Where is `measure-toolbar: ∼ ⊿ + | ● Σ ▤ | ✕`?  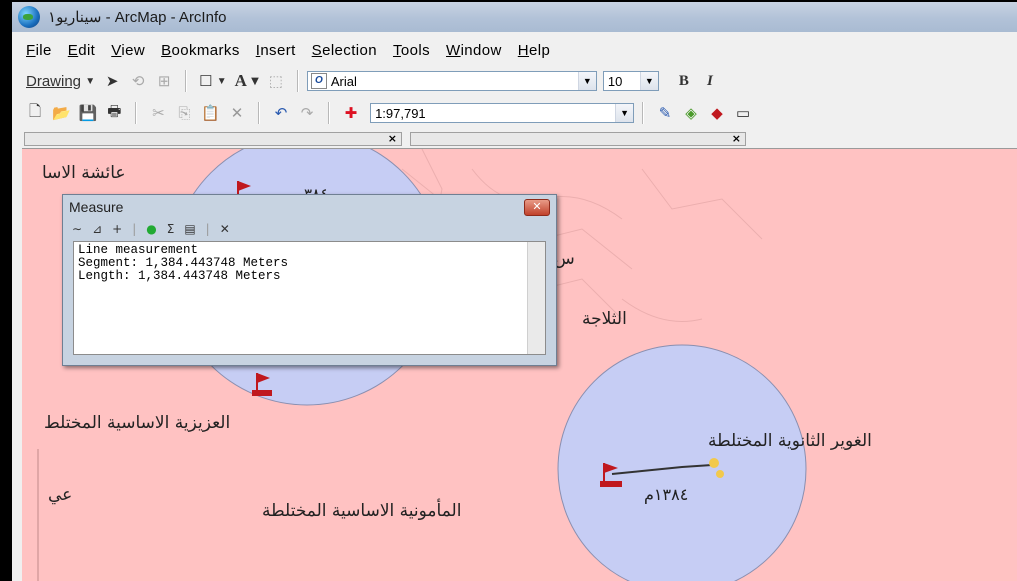
measure-toolbar: ∼ ⊿ + | ● Σ ▤ | ✕ is located at coordinates (309, 229).